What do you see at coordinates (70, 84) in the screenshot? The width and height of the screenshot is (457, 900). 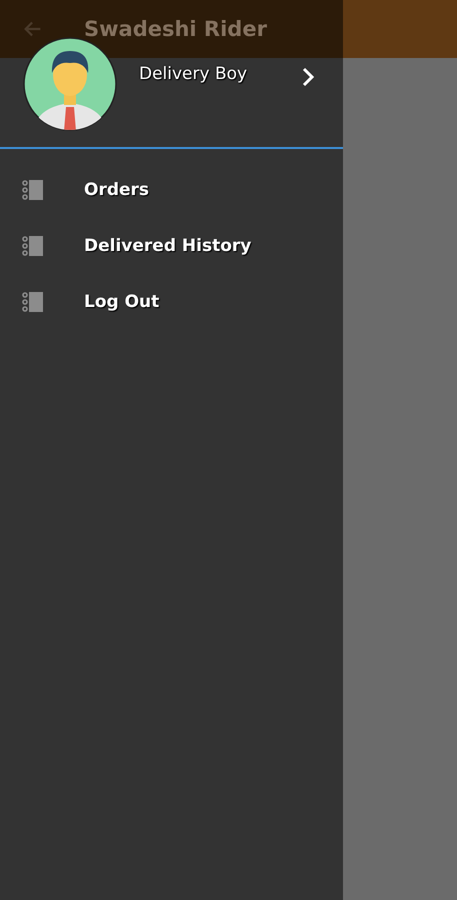 I see `avatar-icon` at bounding box center [70, 84].